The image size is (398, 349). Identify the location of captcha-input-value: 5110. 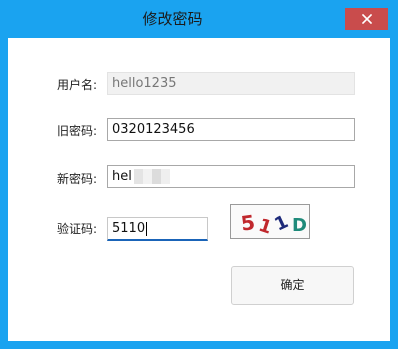
(129, 228).